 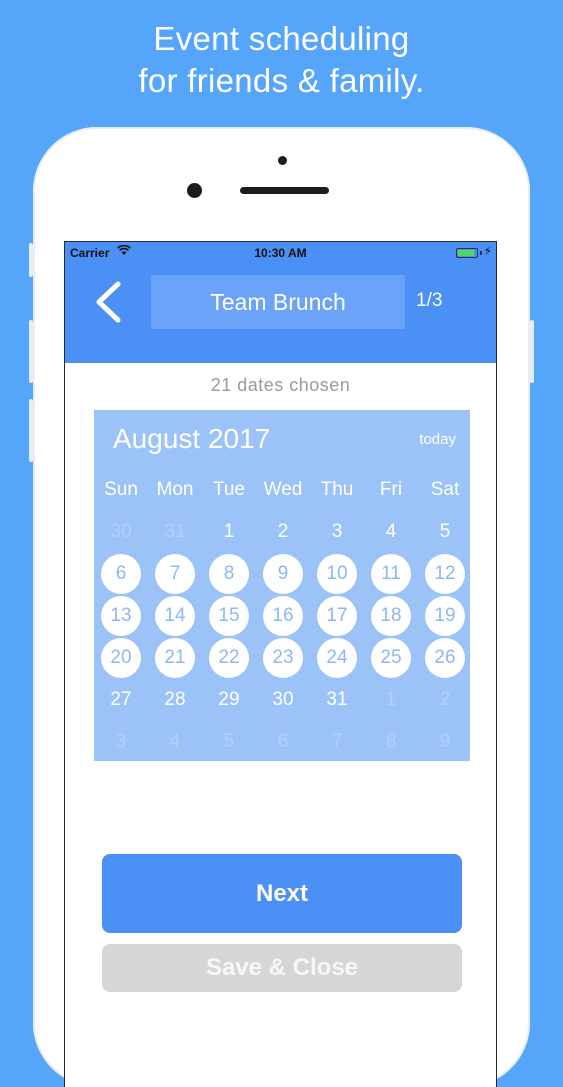 What do you see at coordinates (445, 658) in the screenshot?
I see `calendar-day-selected: 26` at bounding box center [445, 658].